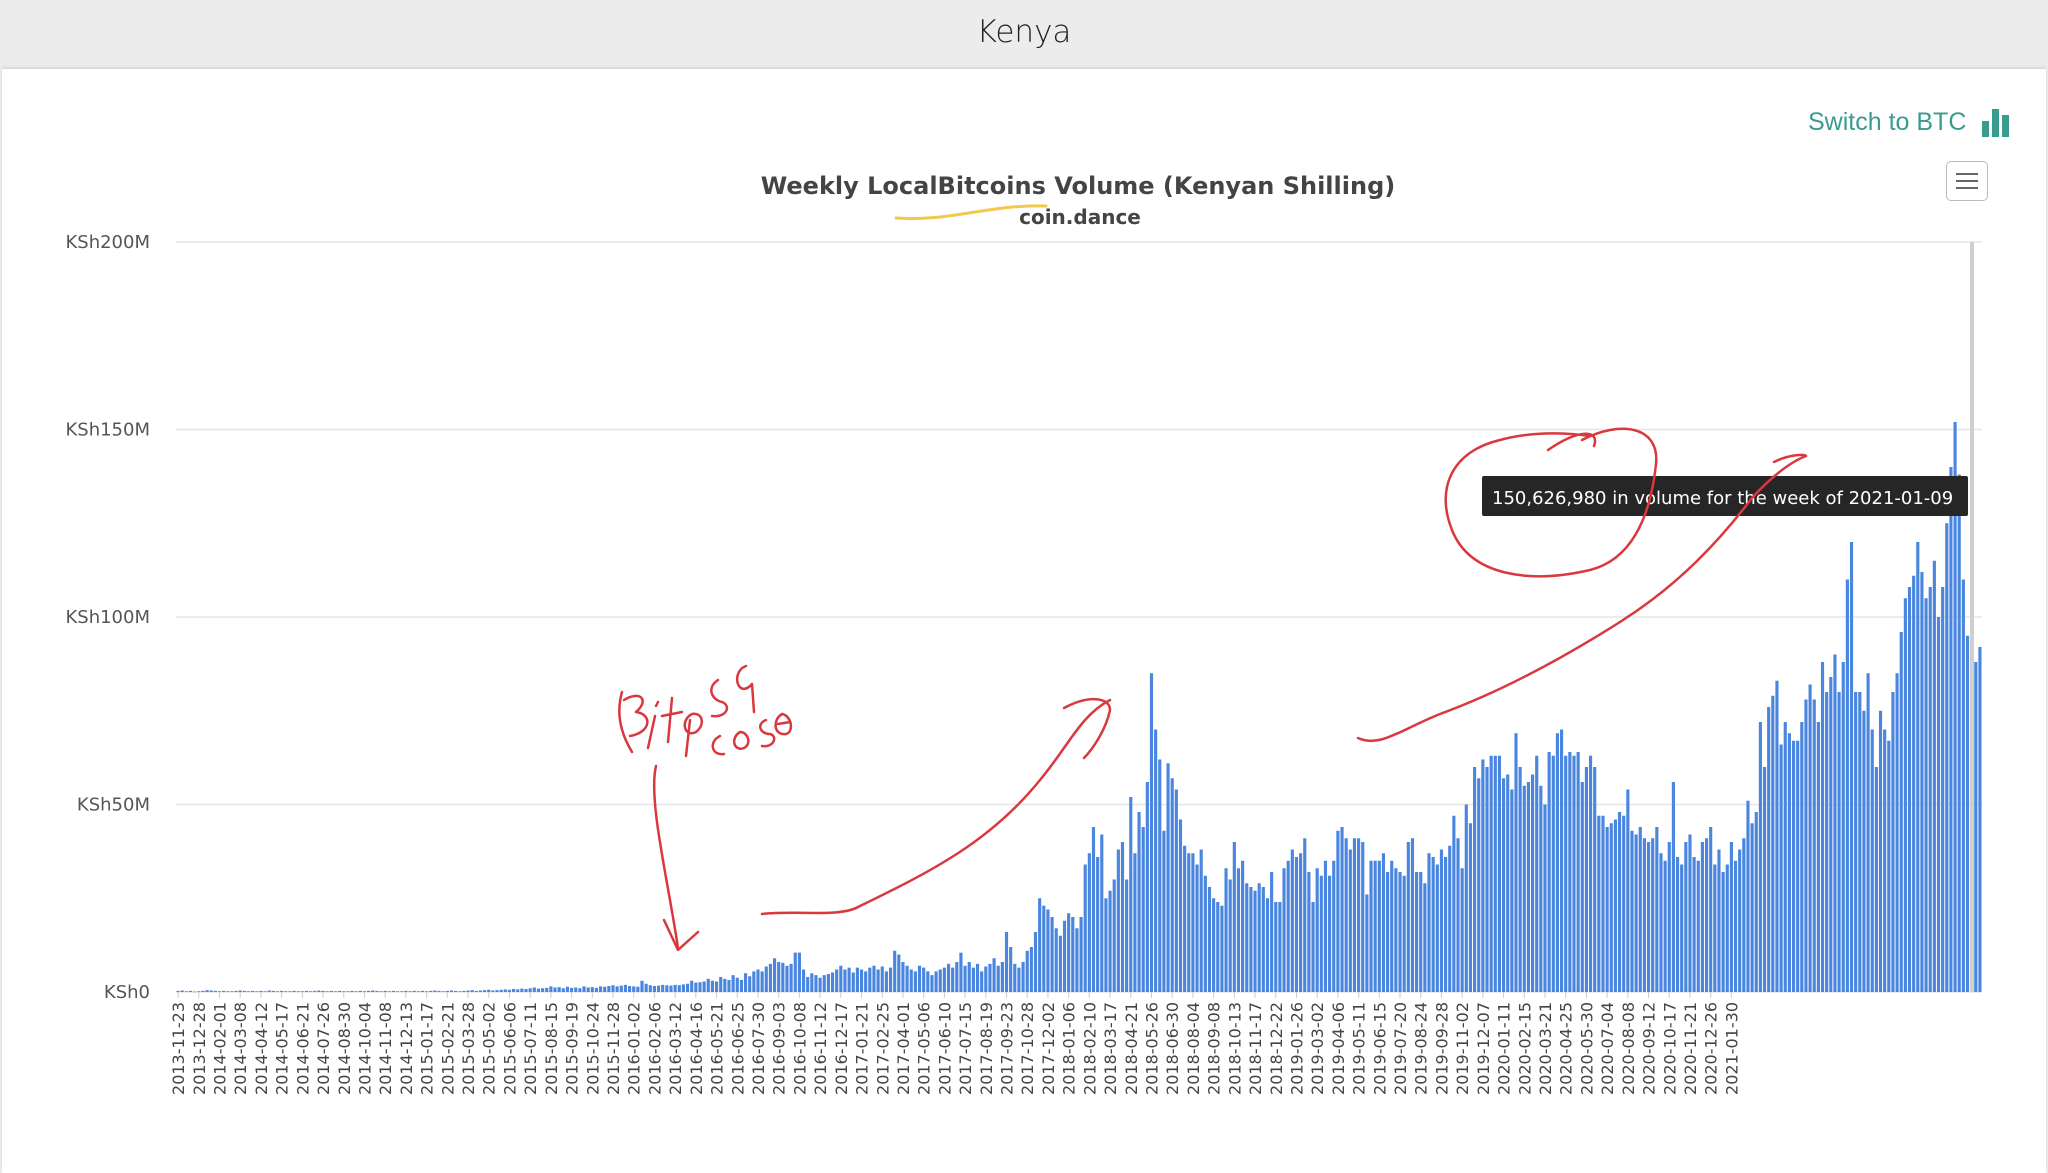 Image resolution: width=2048 pixels, height=1173 pixels. Describe the element at coordinates (1441, 1048) in the screenshot. I see `x-tick-label: 2019-09-28` at that location.